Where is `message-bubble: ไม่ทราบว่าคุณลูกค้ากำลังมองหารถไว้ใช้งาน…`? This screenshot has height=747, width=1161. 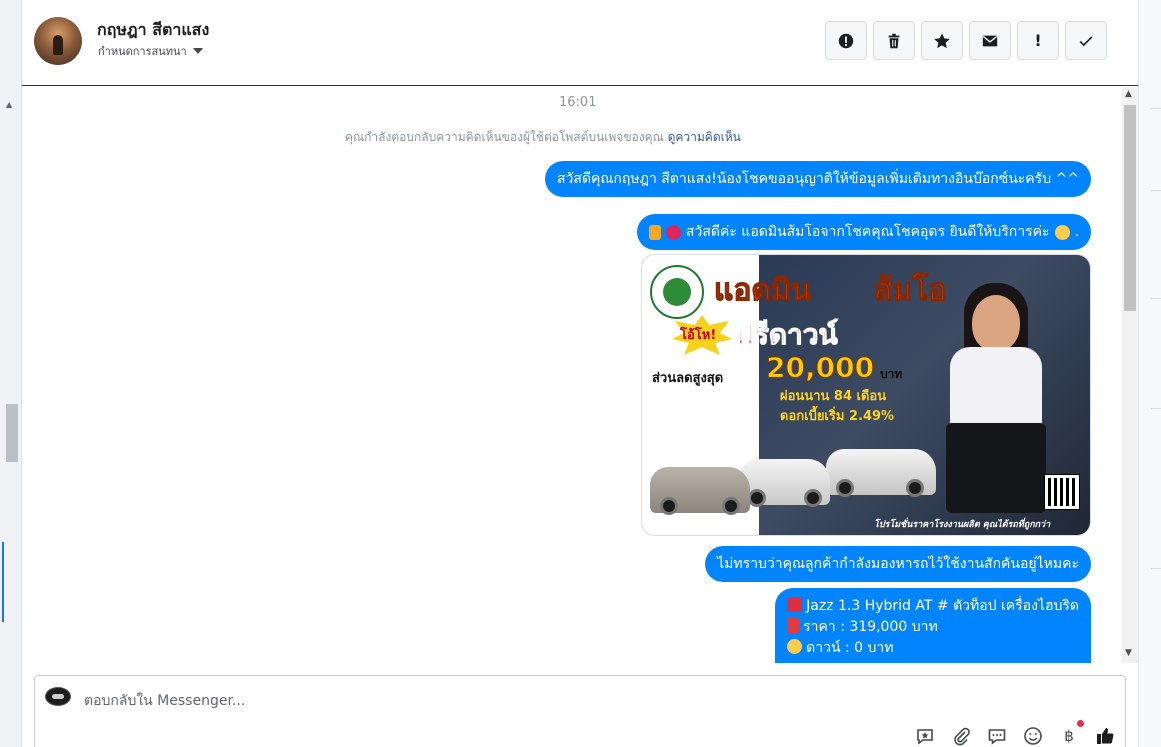 message-bubble: ไม่ทราบว่าคุณลูกค้ากำลังมองหารถไว้ใช้งาน… is located at coordinates (898, 564).